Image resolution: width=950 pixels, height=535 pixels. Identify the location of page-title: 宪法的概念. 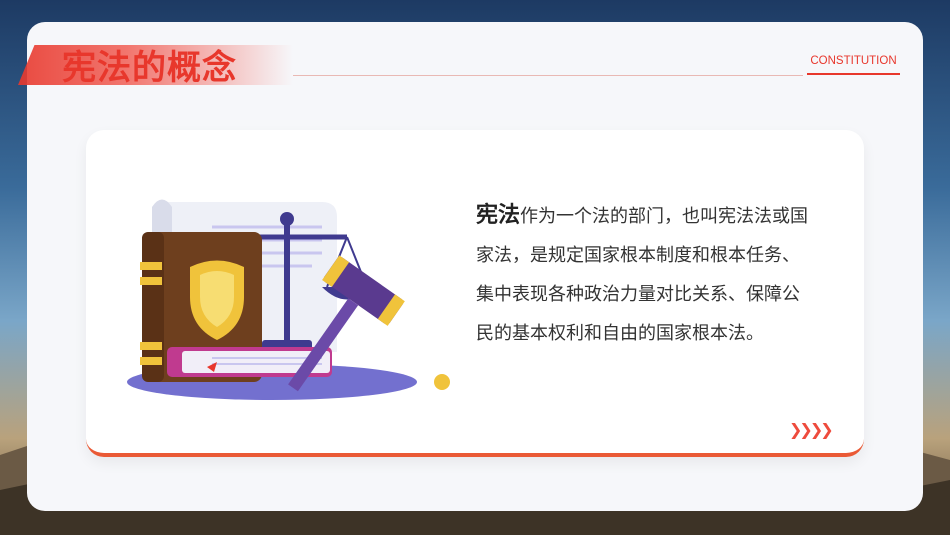
(149, 68).